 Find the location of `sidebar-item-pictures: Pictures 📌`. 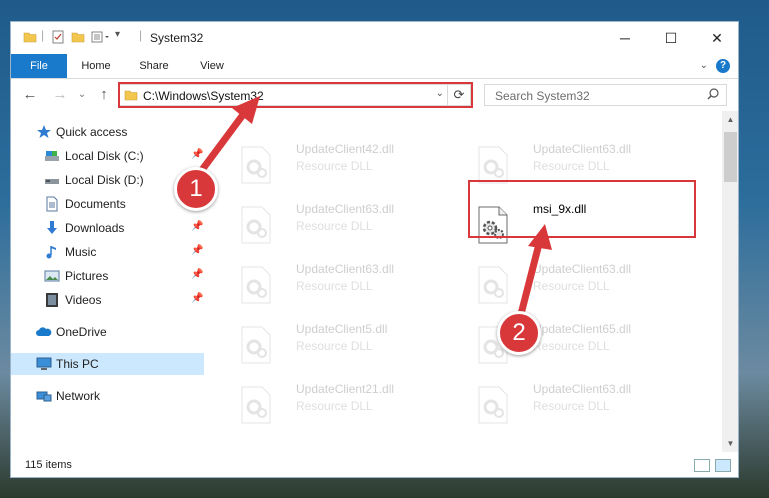

sidebar-item-pictures: Pictures 📌 is located at coordinates (107, 276).